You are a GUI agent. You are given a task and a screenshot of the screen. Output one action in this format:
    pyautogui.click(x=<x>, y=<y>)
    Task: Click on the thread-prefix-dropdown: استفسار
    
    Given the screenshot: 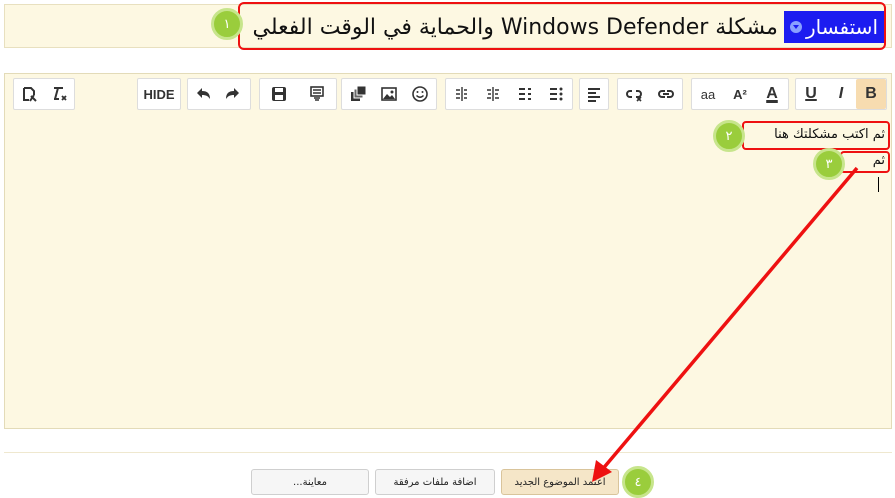 What is the action you would take?
    pyautogui.click(x=833, y=27)
    